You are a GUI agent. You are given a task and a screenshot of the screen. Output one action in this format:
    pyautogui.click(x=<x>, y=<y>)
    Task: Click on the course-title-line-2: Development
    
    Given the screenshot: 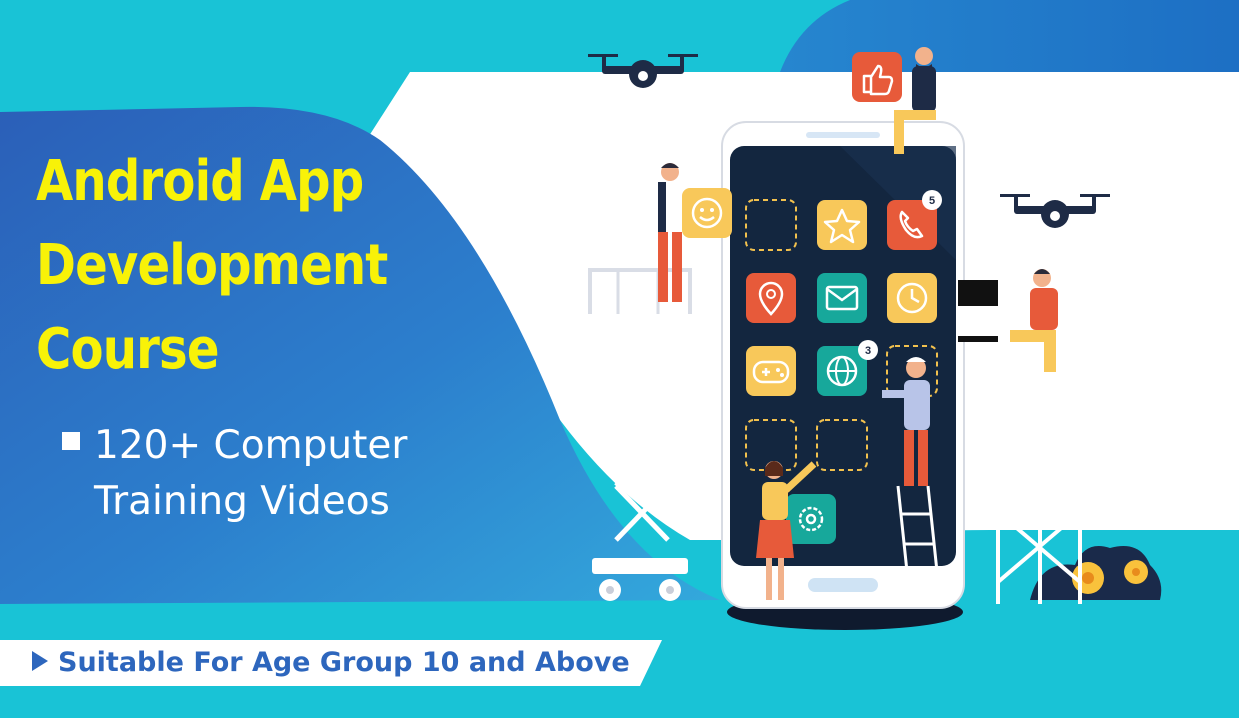 What is the action you would take?
    pyautogui.click(x=212, y=265)
    